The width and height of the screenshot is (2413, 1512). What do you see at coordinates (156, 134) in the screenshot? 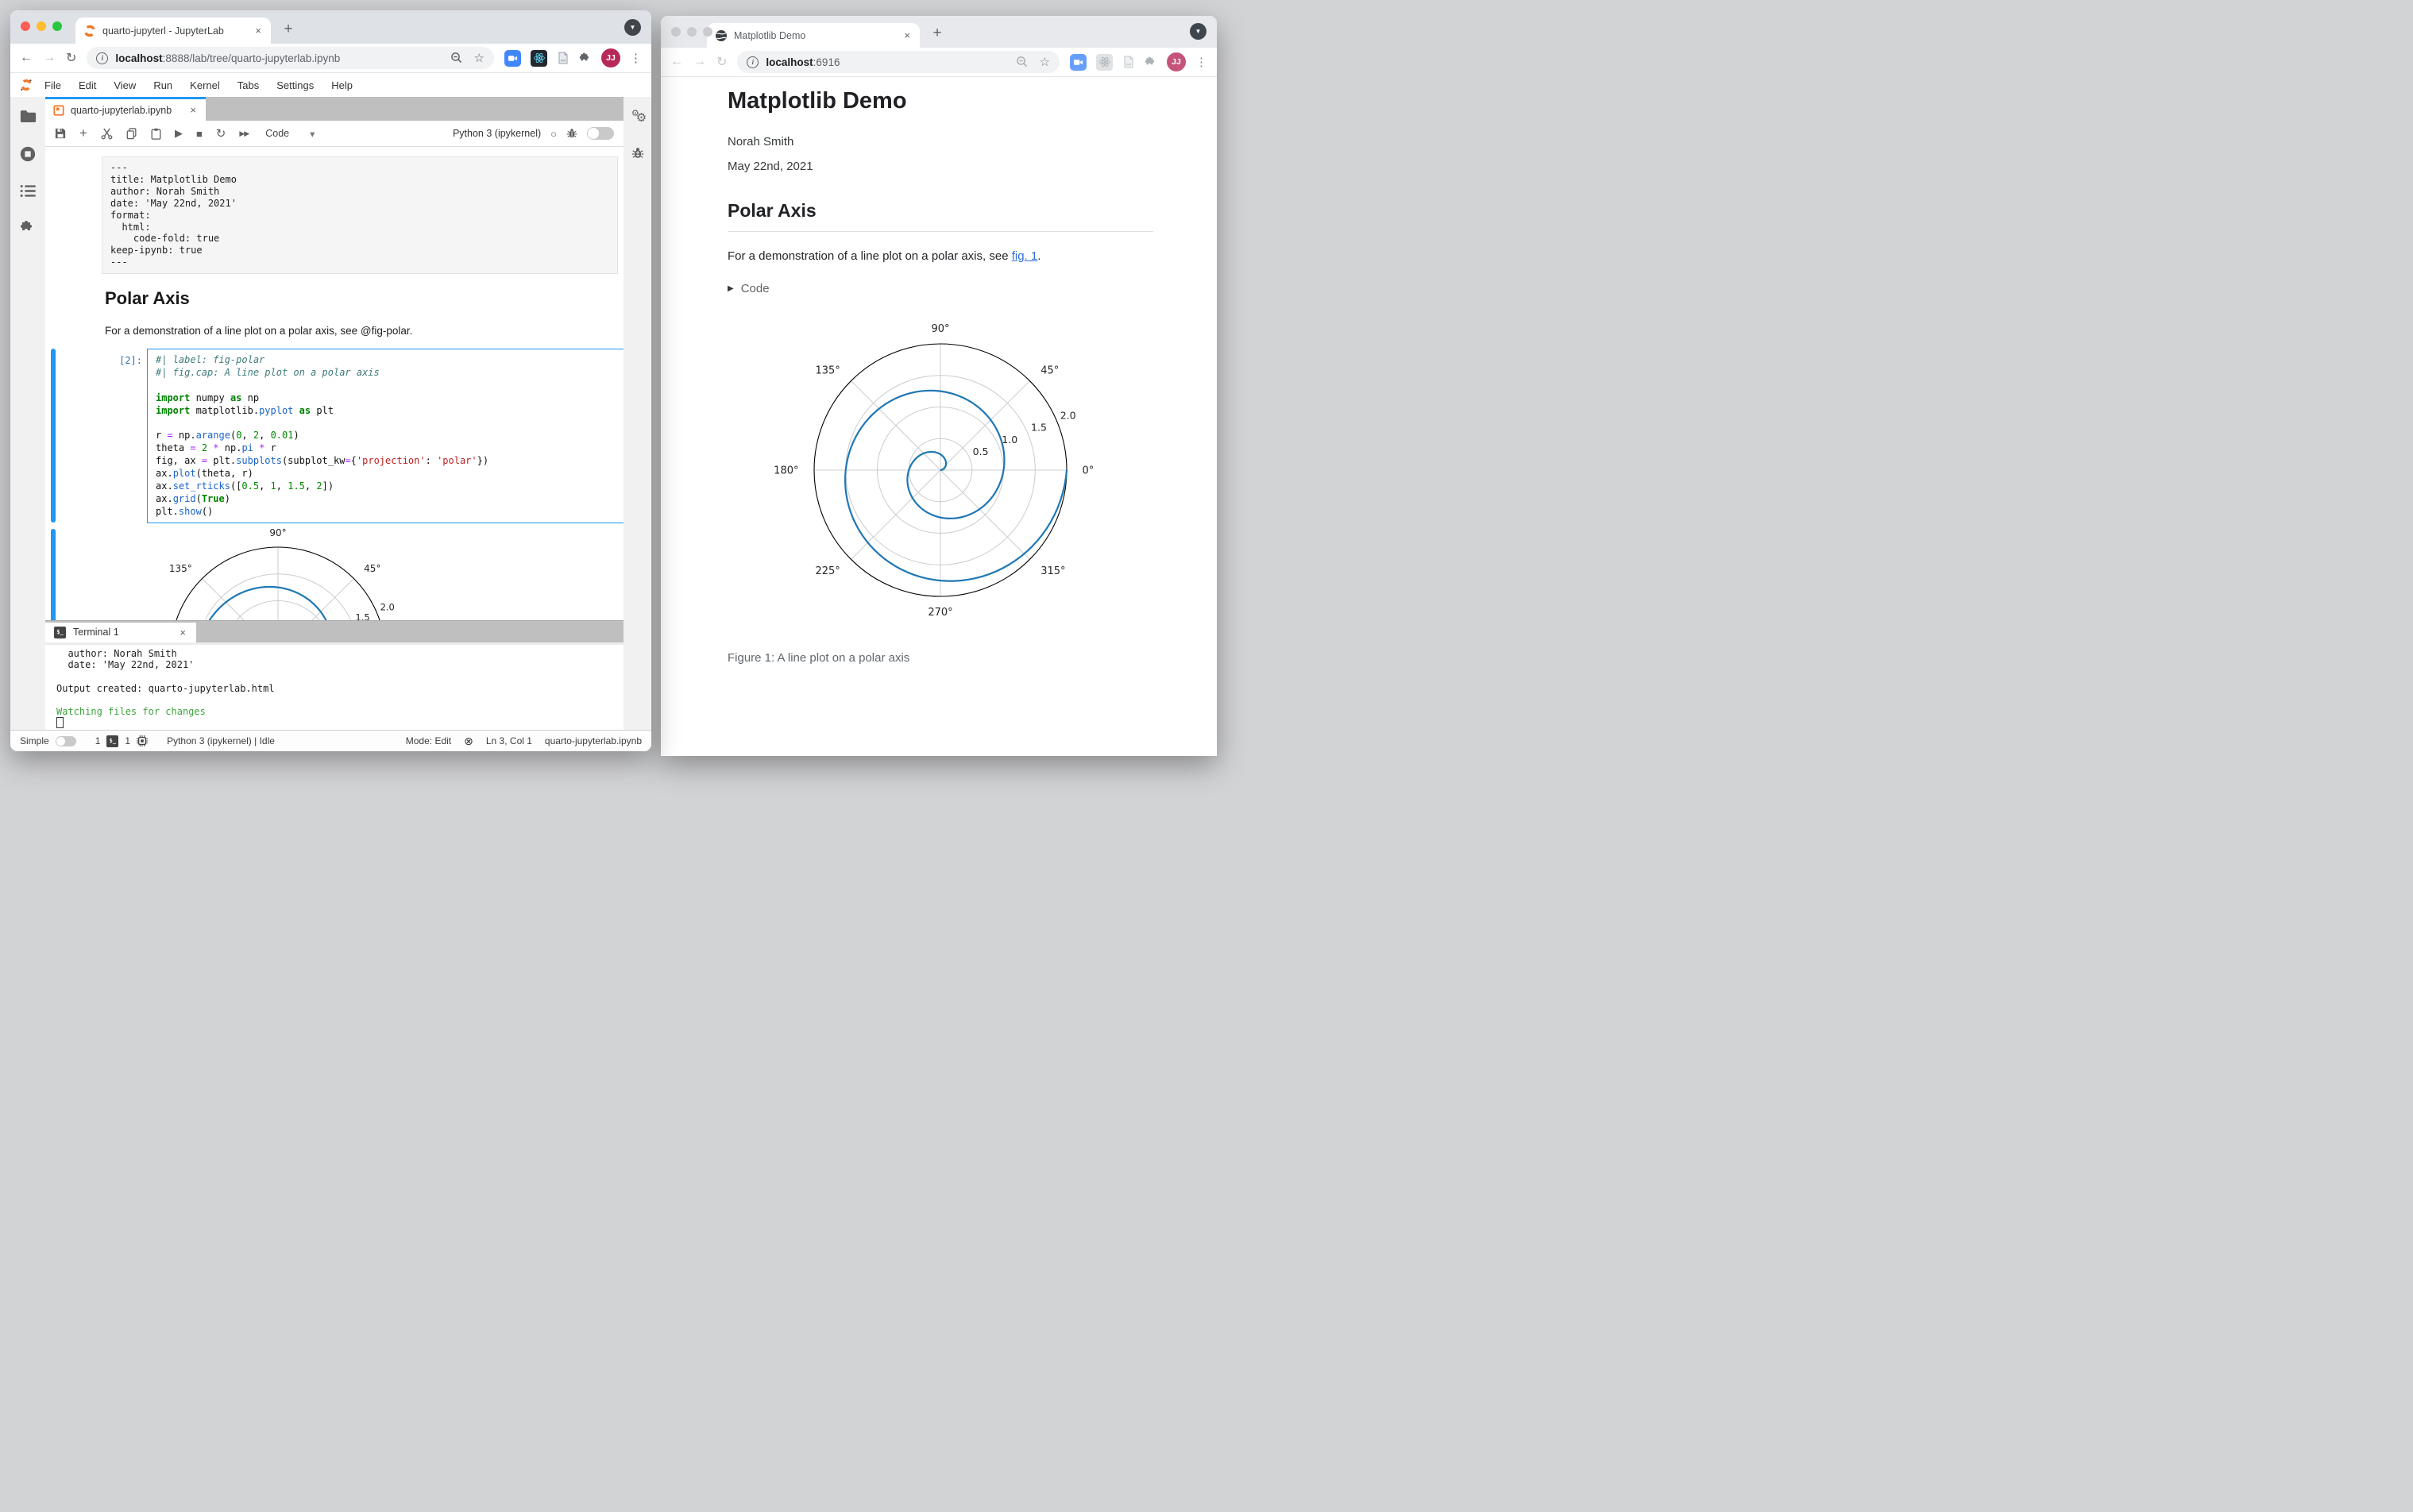
I see `paste-cells-icon` at bounding box center [156, 134].